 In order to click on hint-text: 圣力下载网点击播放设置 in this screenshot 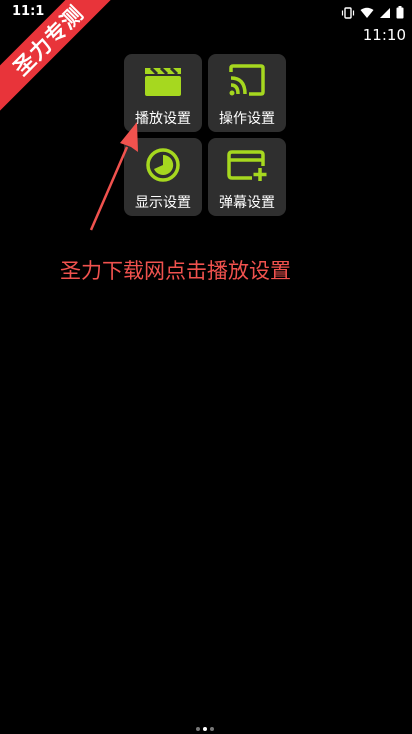, I will do `click(175, 271)`.